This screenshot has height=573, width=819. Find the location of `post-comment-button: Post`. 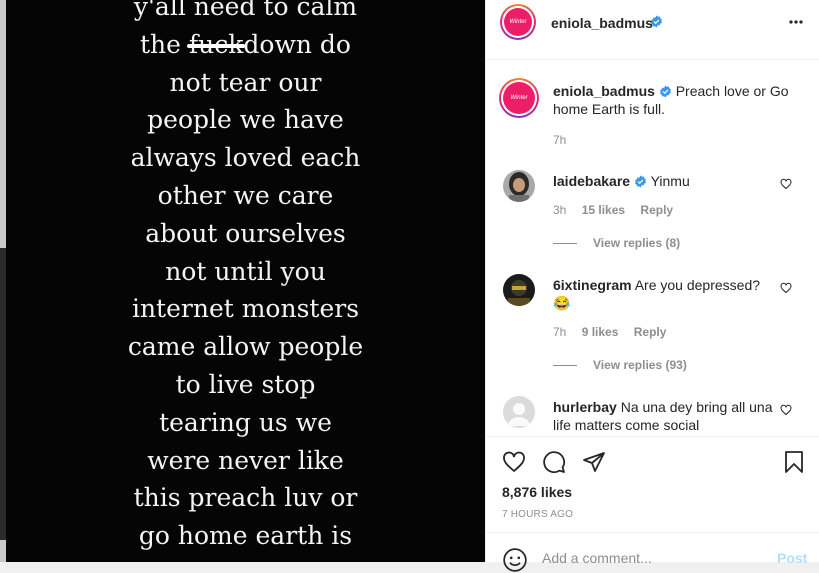

post-comment-button: Post is located at coordinates (792, 558).